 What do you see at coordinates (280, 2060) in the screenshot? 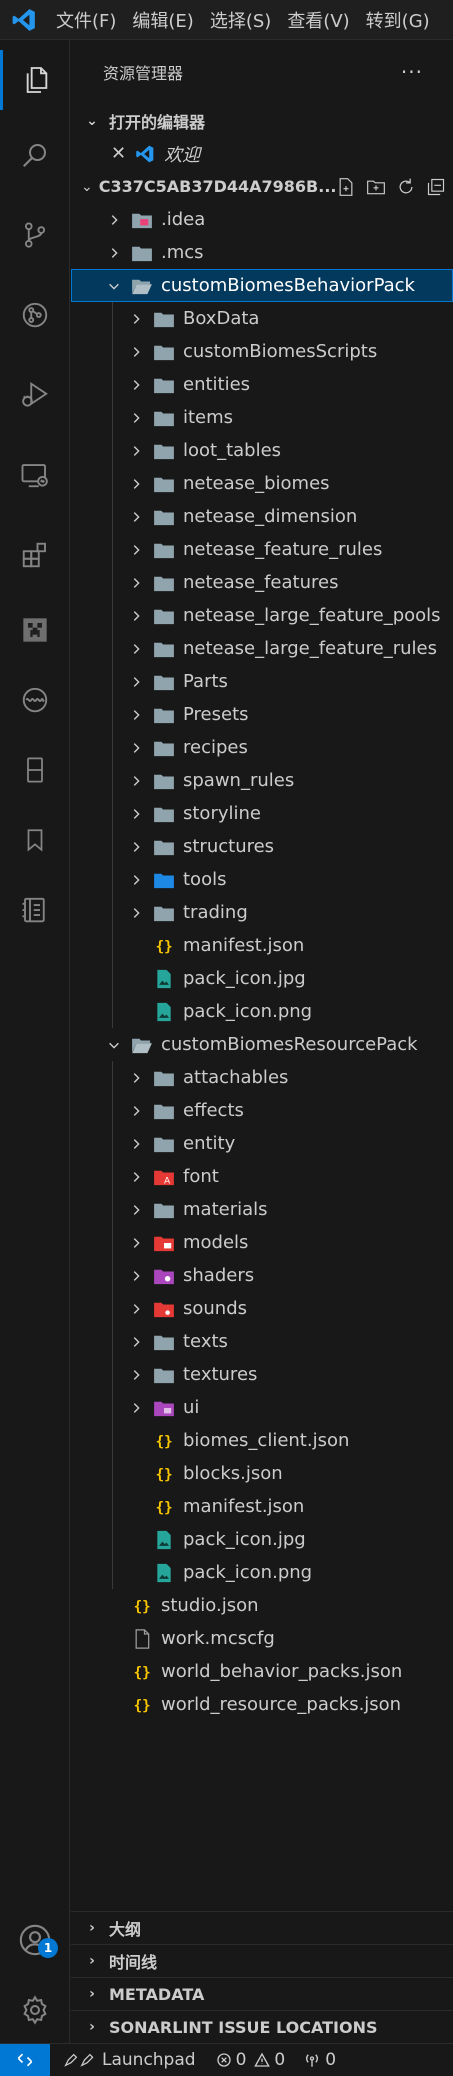
I see `warning-count: 0` at bounding box center [280, 2060].